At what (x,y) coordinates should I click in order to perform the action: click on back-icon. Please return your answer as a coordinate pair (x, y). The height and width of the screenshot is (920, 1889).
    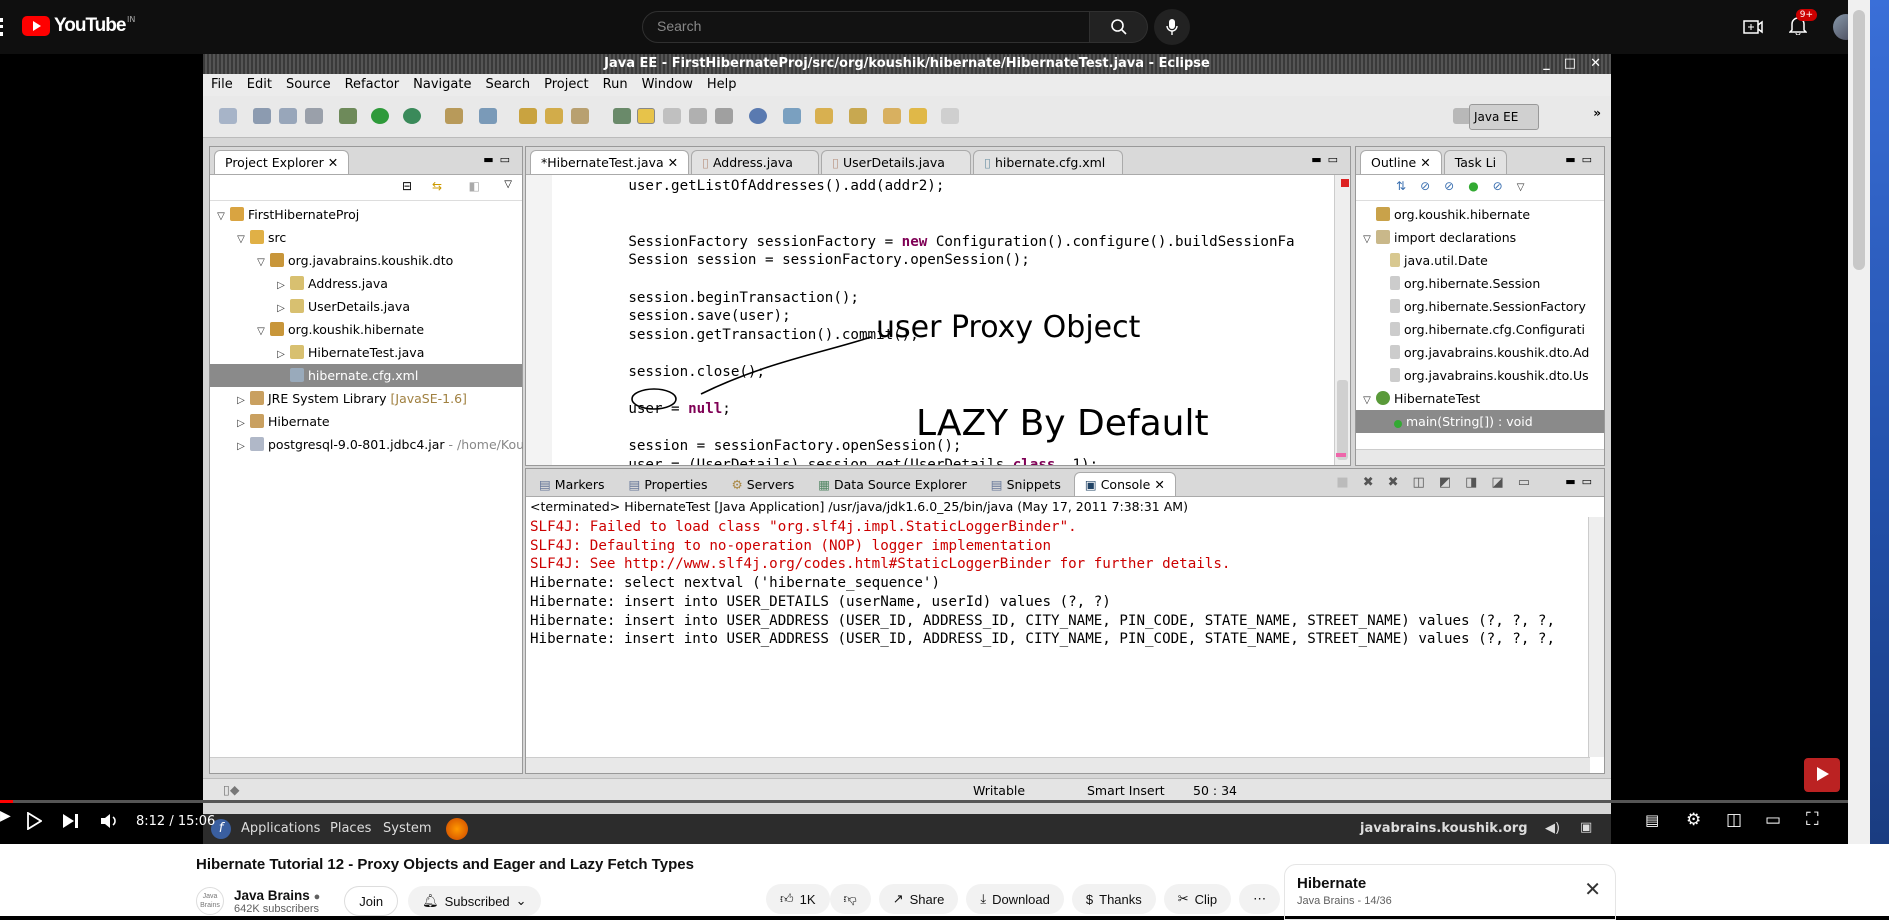
    Looking at the image, I should click on (918, 116).